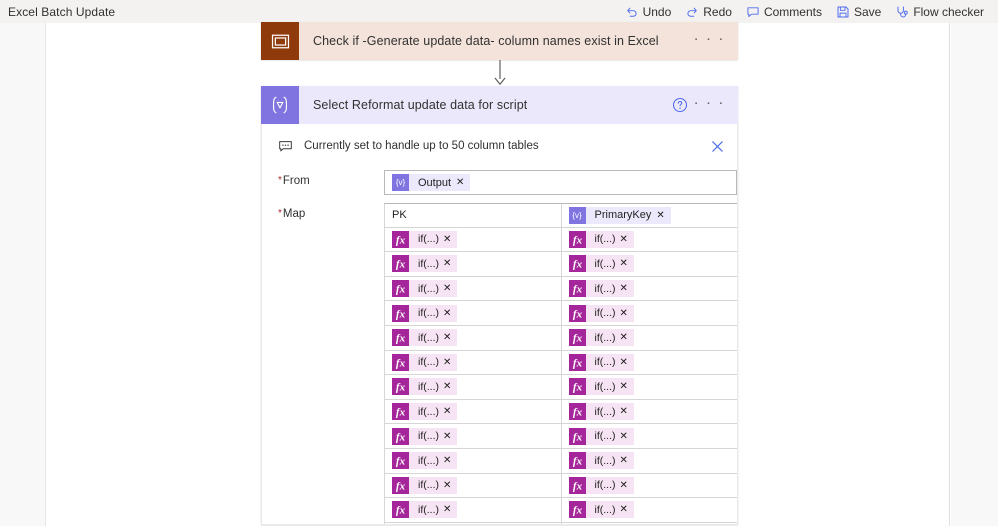 This screenshot has width=998, height=526. What do you see at coordinates (858, 11) in the screenshot?
I see `save-button: Save` at bounding box center [858, 11].